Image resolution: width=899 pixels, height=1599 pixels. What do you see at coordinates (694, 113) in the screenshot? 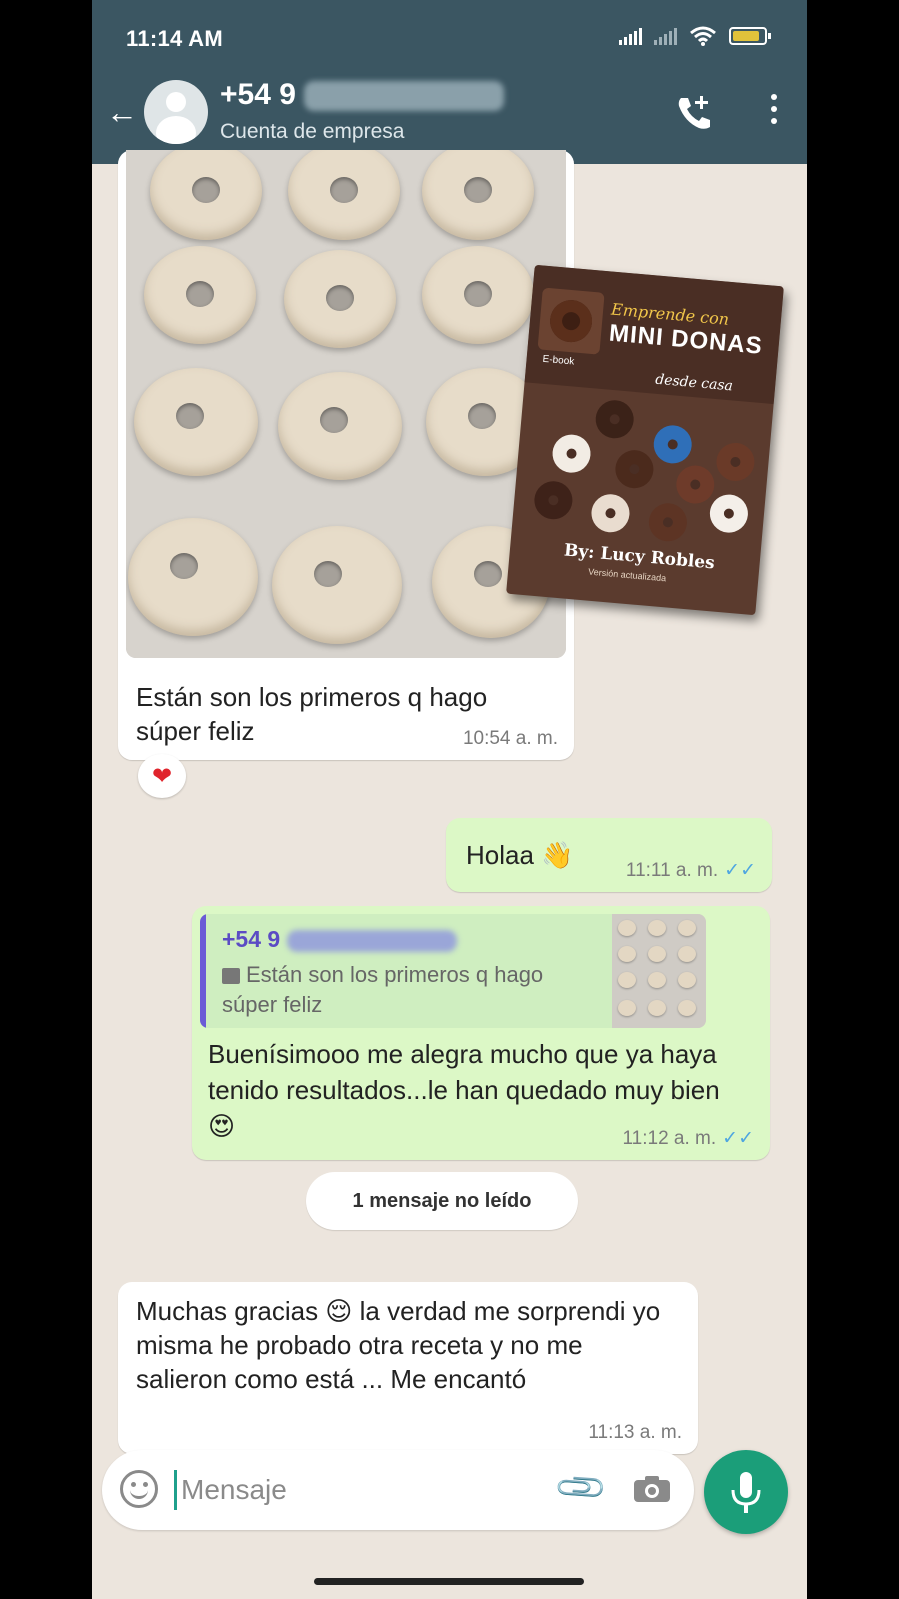
I see `add-call-icon` at bounding box center [694, 113].